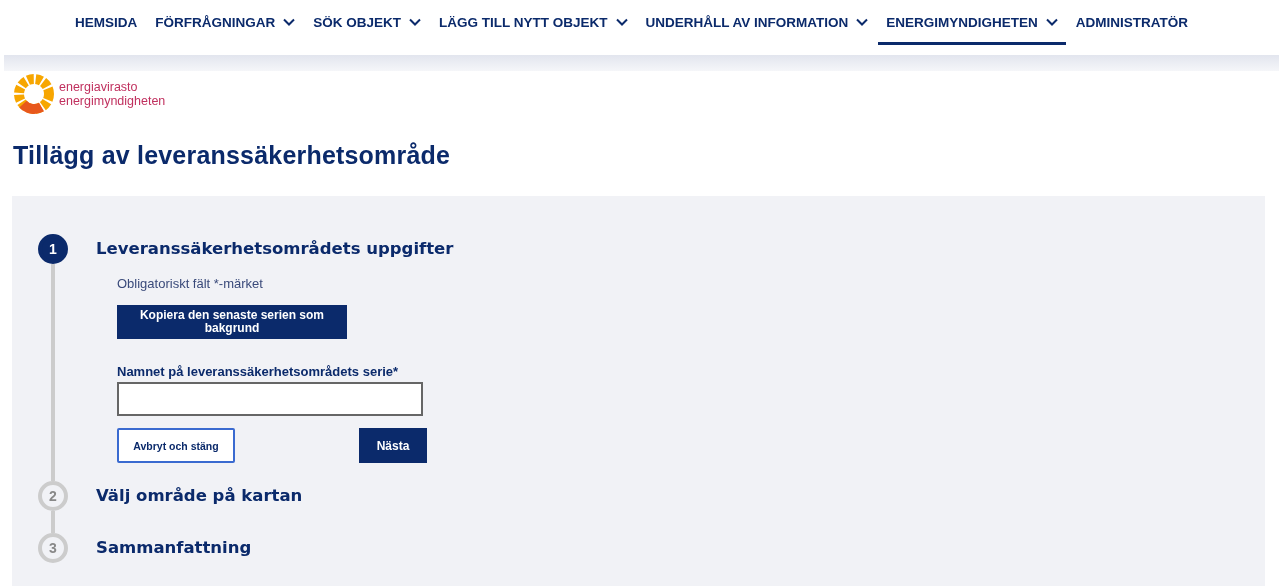 The image size is (1279, 586). I want to click on page-title: Tillägg av leveranssäkerhetsområde, so click(232, 155).